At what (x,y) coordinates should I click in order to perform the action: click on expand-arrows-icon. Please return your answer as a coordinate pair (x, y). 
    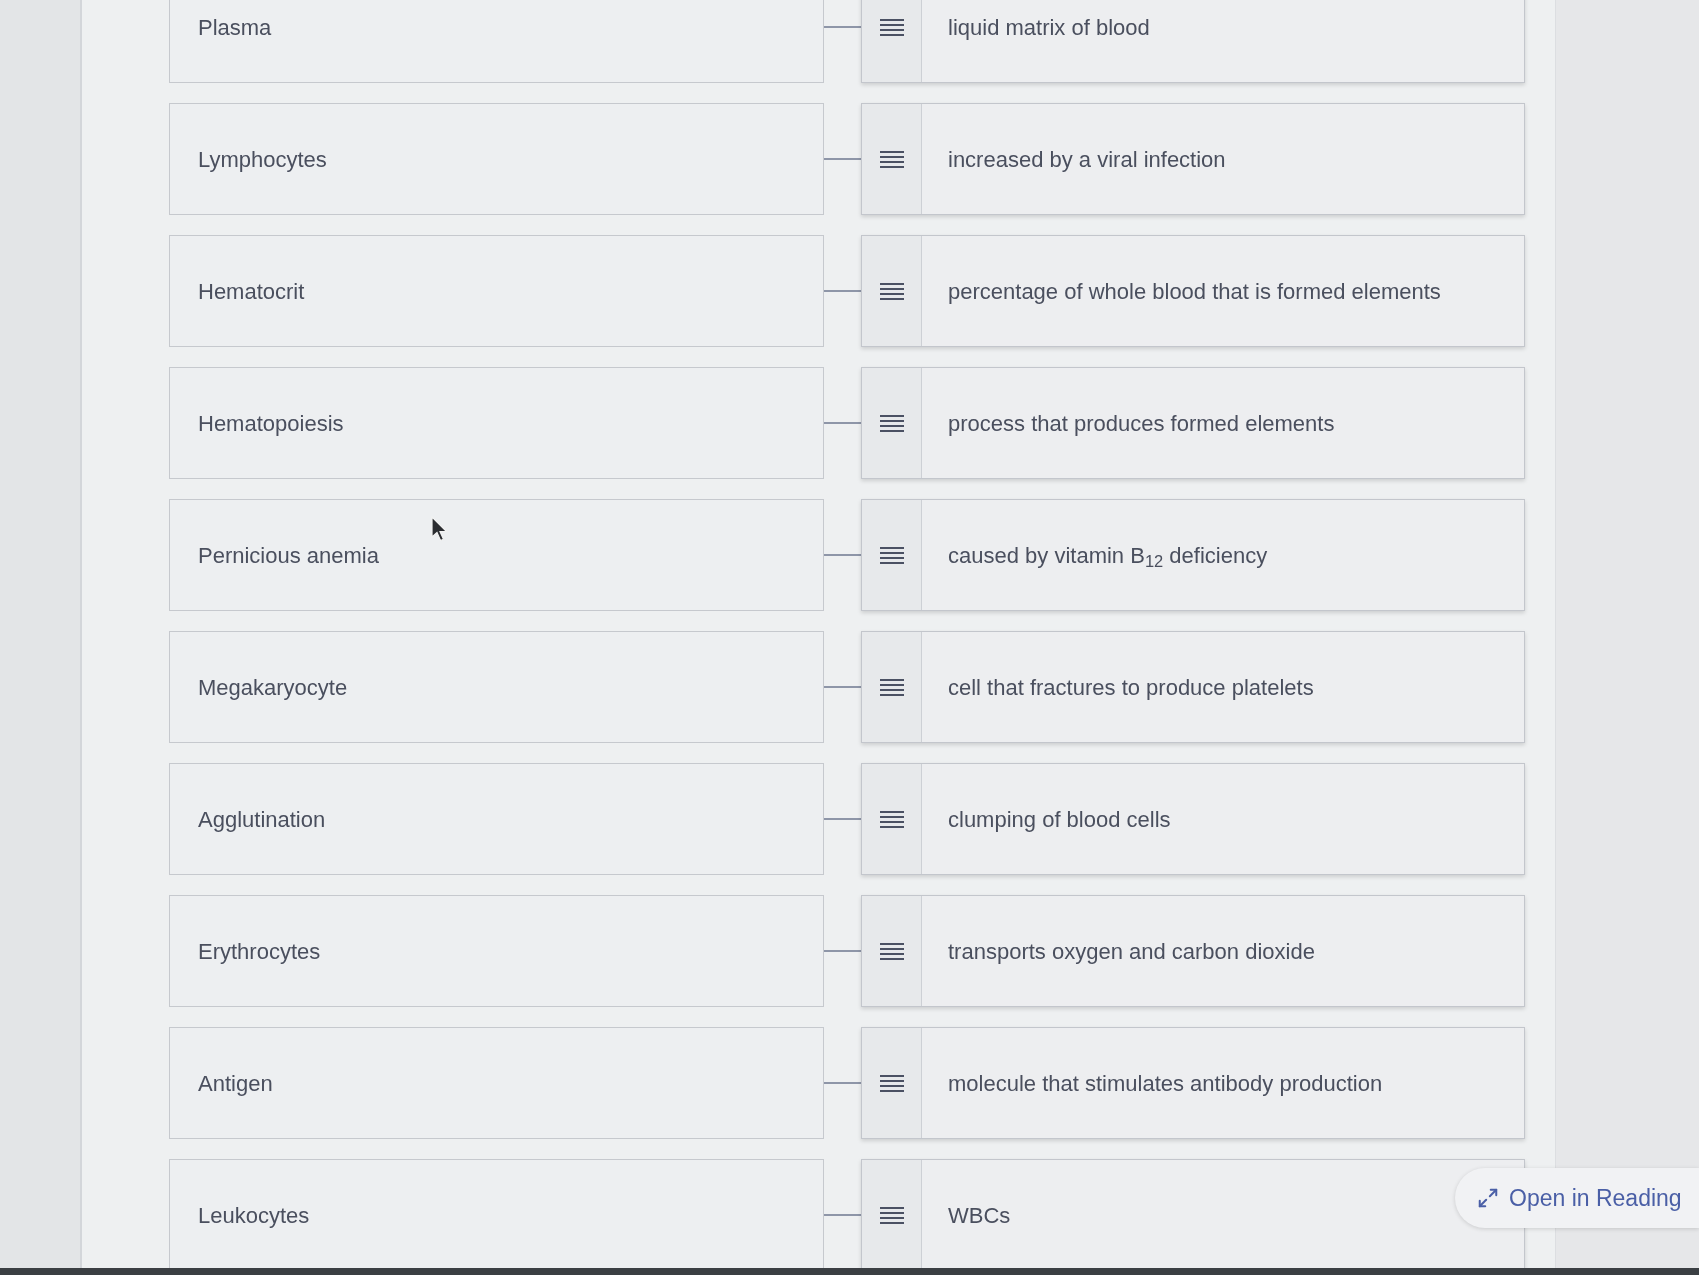
    Looking at the image, I should click on (1488, 1198).